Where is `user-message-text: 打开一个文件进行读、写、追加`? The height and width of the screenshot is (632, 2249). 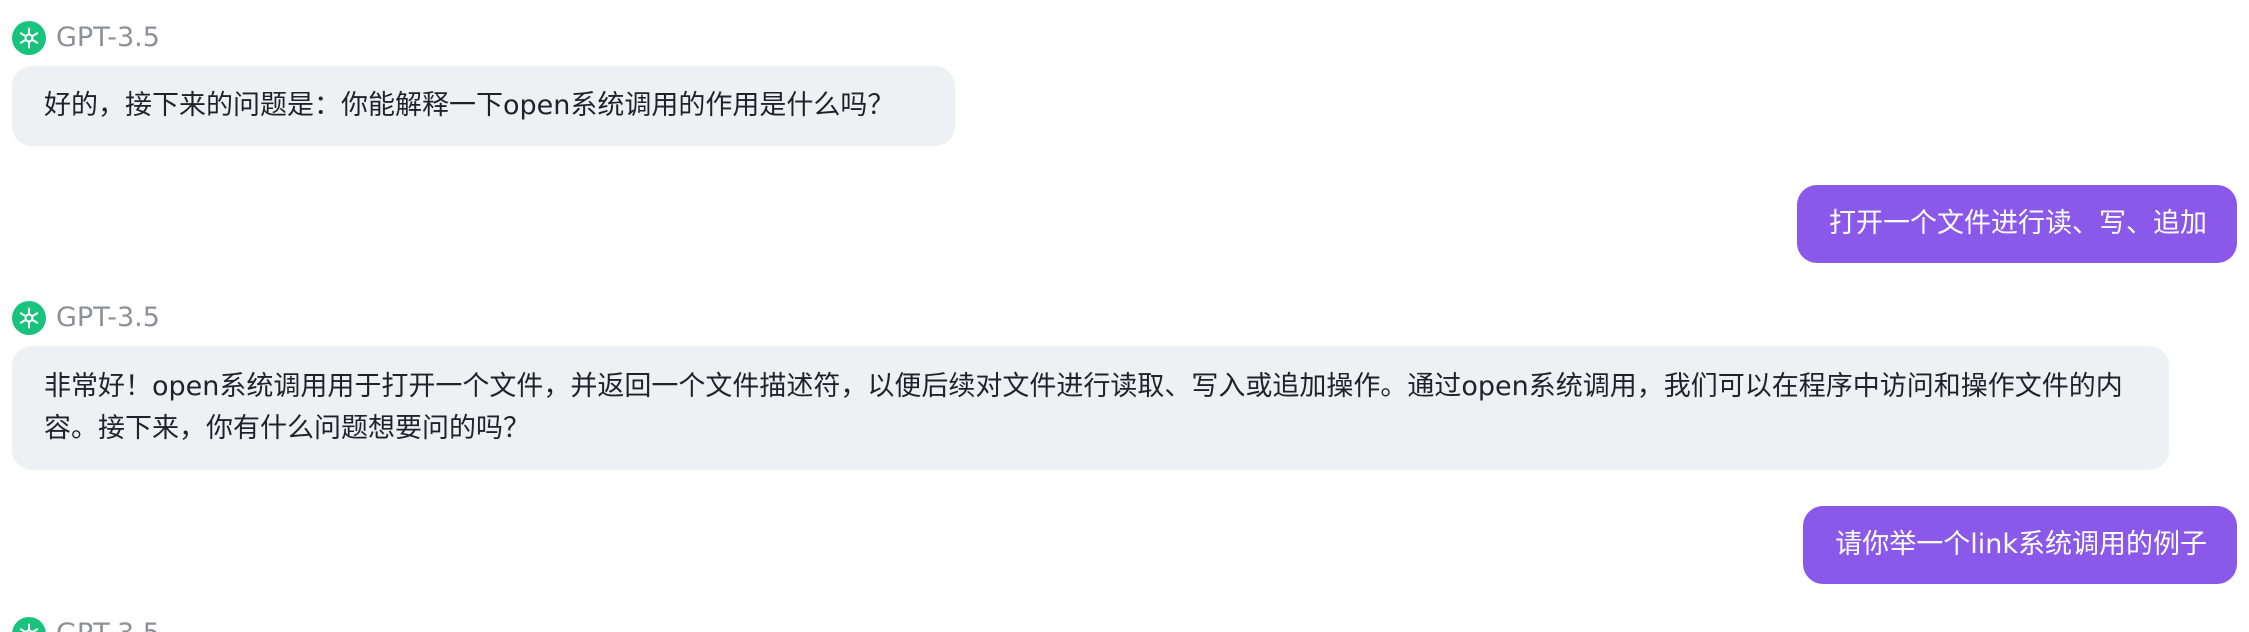
user-message-text: 打开一个文件进行读、写、追加 is located at coordinates (2018, 223).